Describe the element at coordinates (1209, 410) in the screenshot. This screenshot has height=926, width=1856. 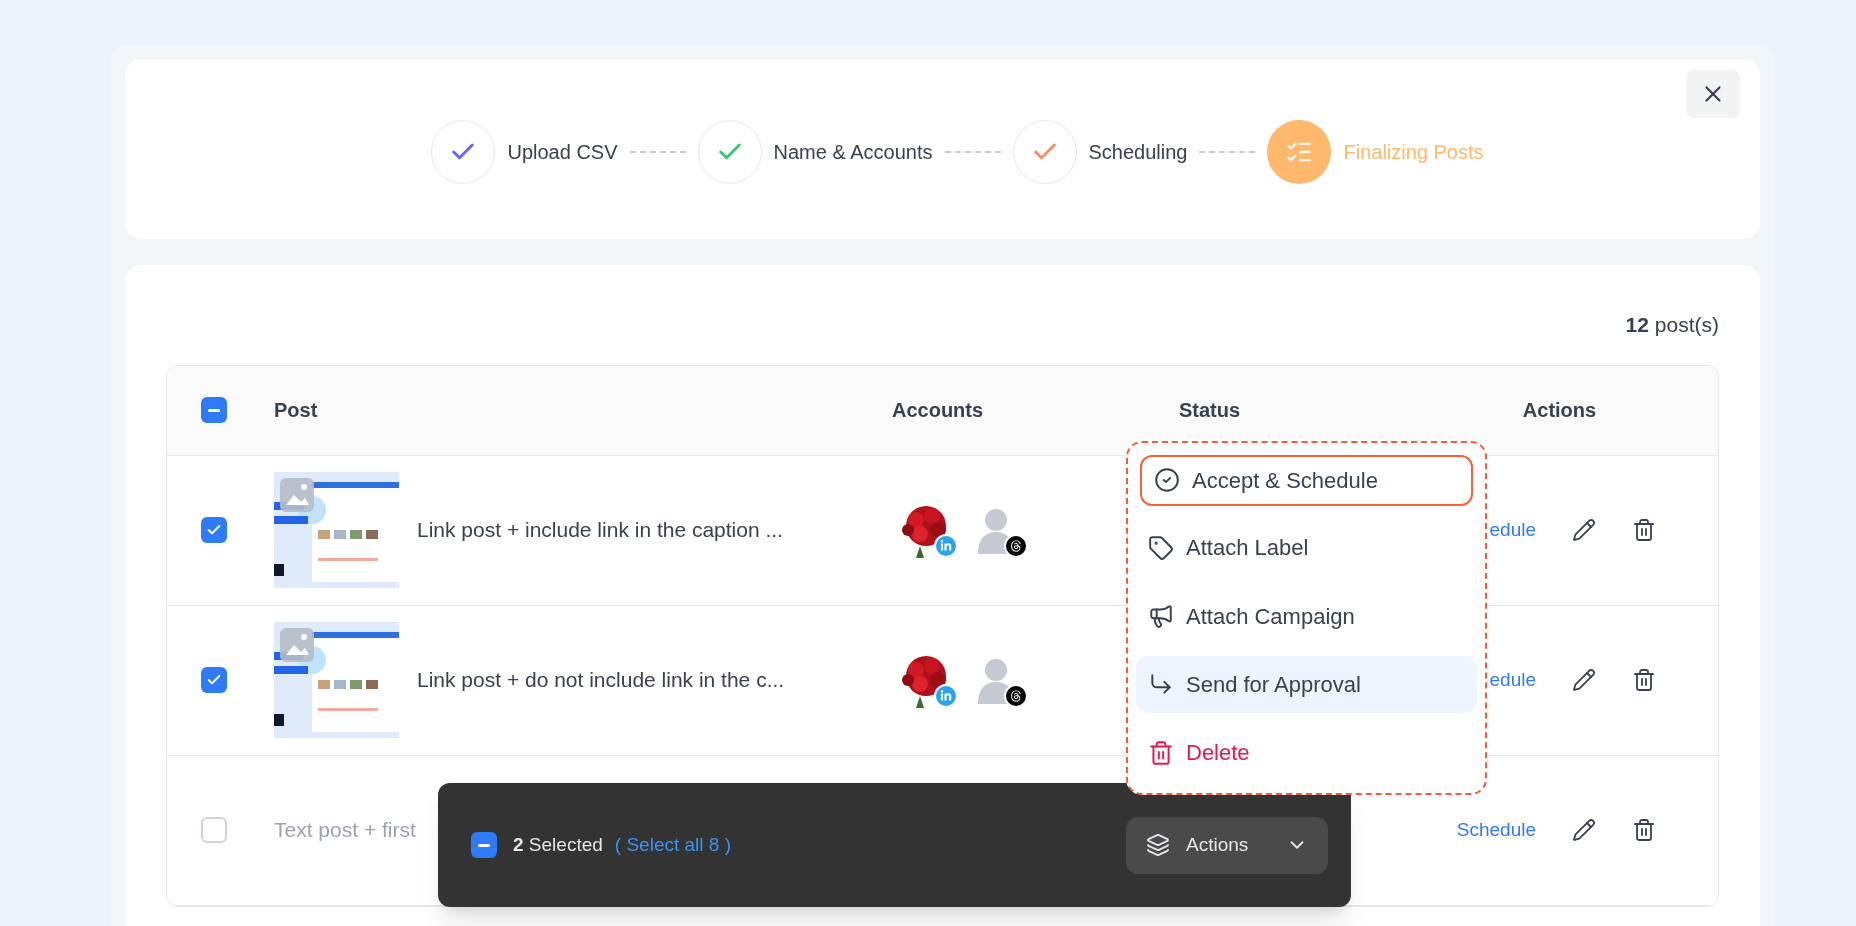
I see `column-header: Status` at that location.